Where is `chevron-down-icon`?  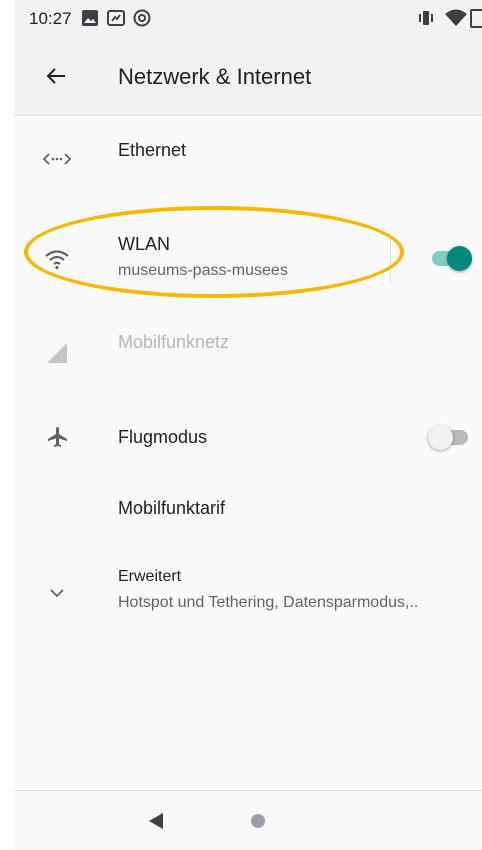 chevron-down-icon is located at coordinates (57, 593).